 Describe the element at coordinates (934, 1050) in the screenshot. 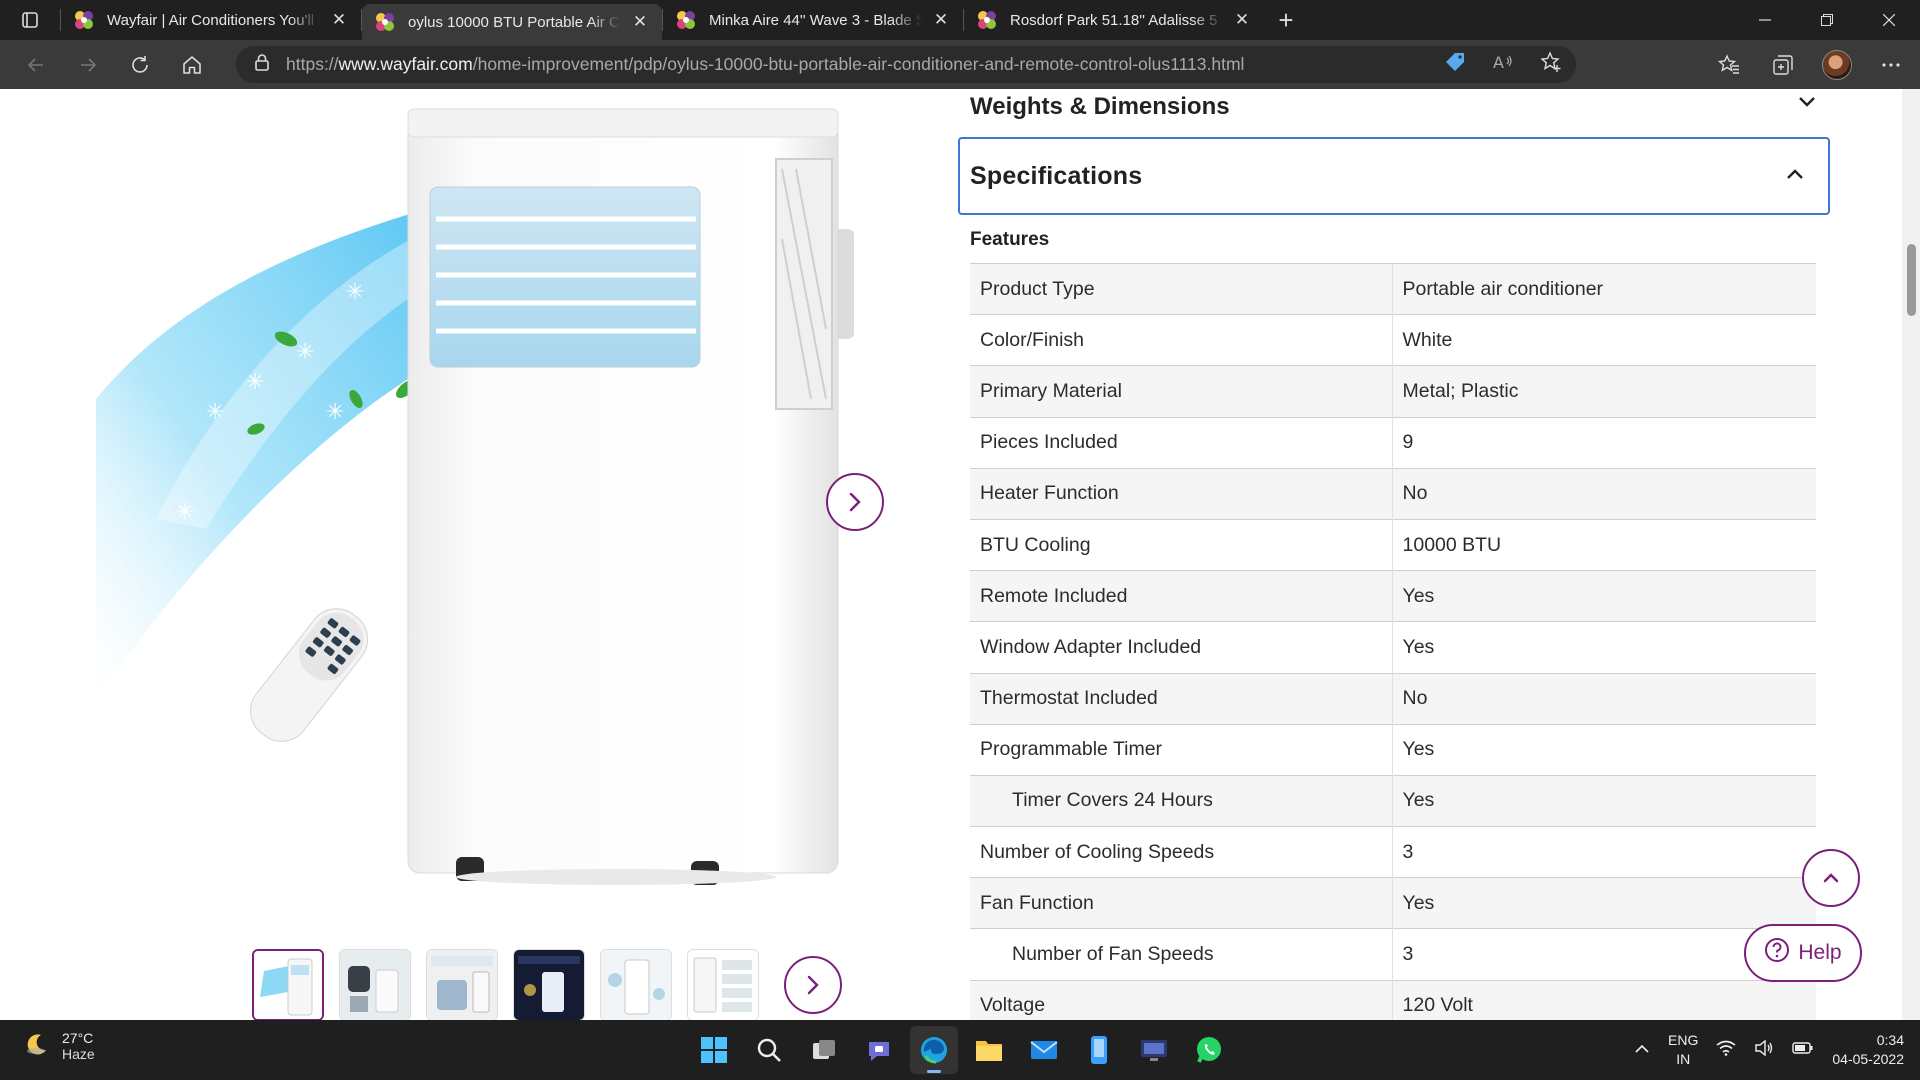

I see `edge-browser-icon` at that location.